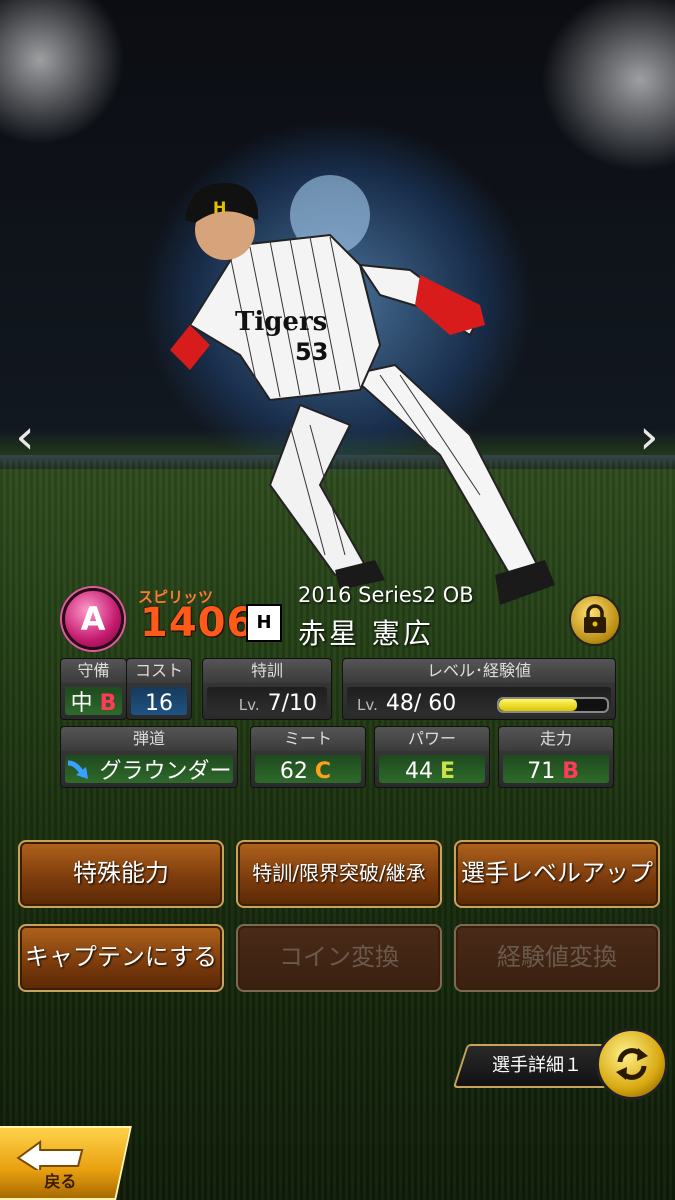 The width and height of the screenshot is (675, 1200). I want to click on trajectory-value: グラウンダー, so click(165, 771).